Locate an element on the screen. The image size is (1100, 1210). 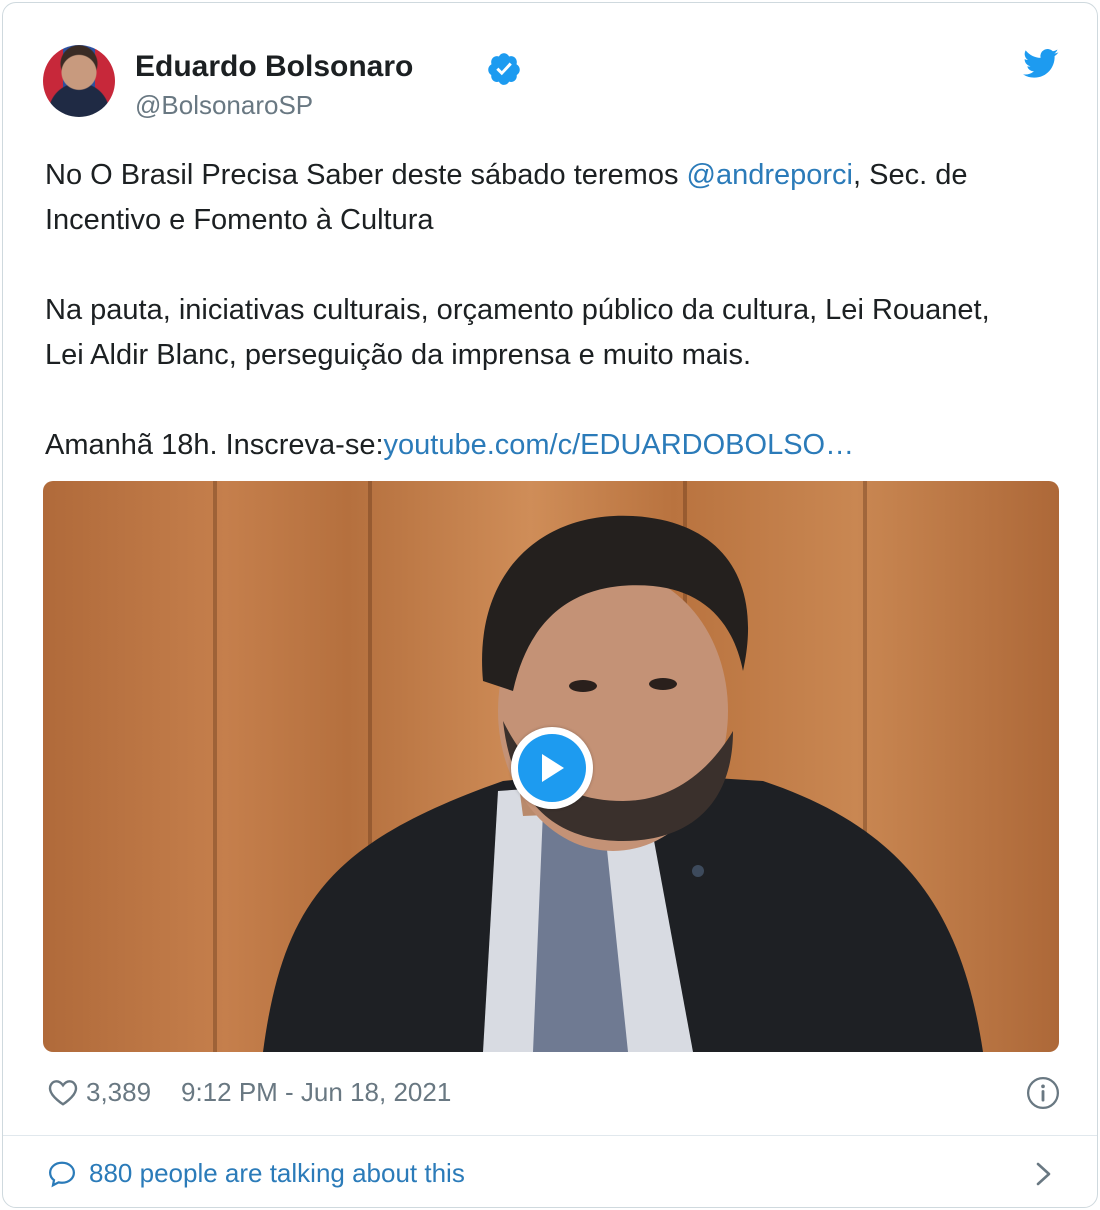
verified-badge-icon is located at coordinates (504, 69).